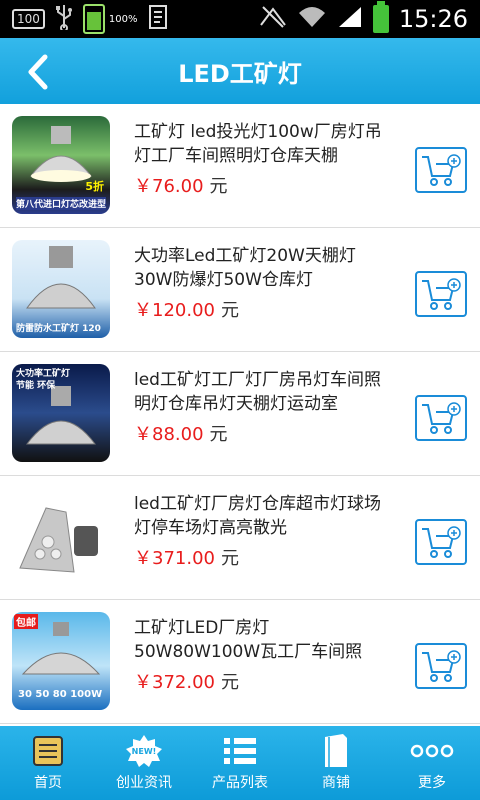 This screenshot has height=800, width=480. What do you see at coordinates (433, 19) in the screenshot?
I see `clock: 15:26` at bounding box center [433, 19].